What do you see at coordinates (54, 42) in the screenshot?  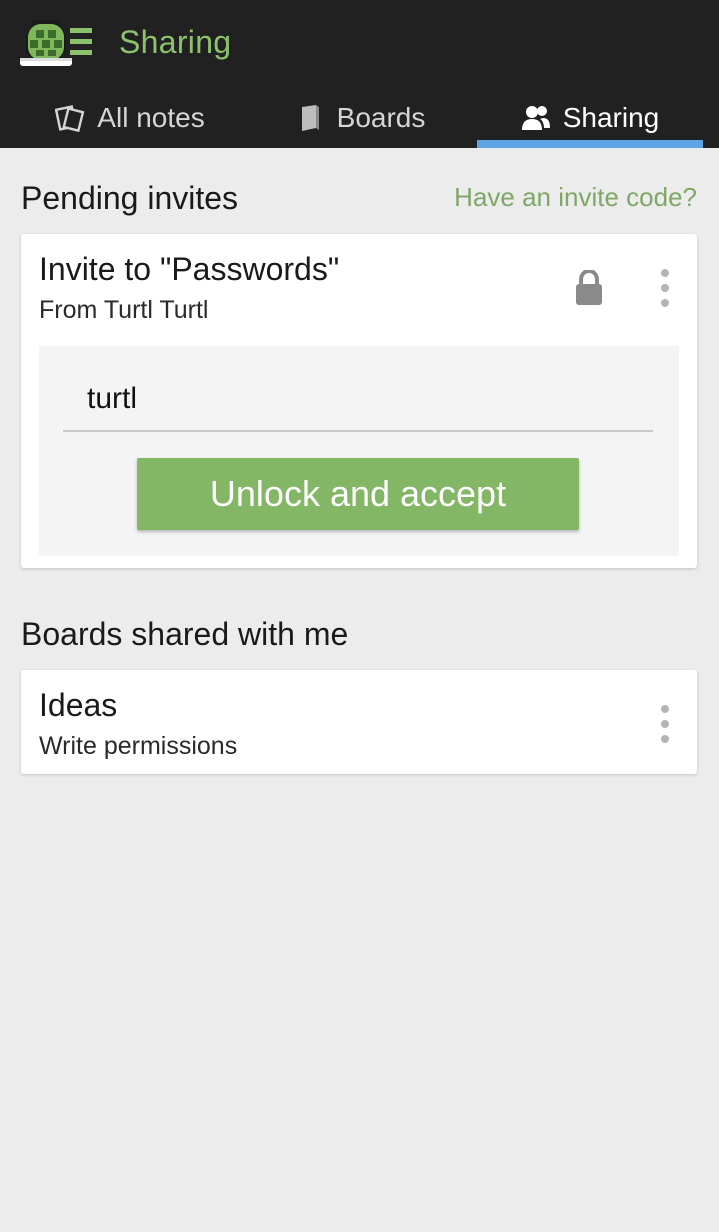 I see `turtle-logo-icon` at bounding box center [54, 42].